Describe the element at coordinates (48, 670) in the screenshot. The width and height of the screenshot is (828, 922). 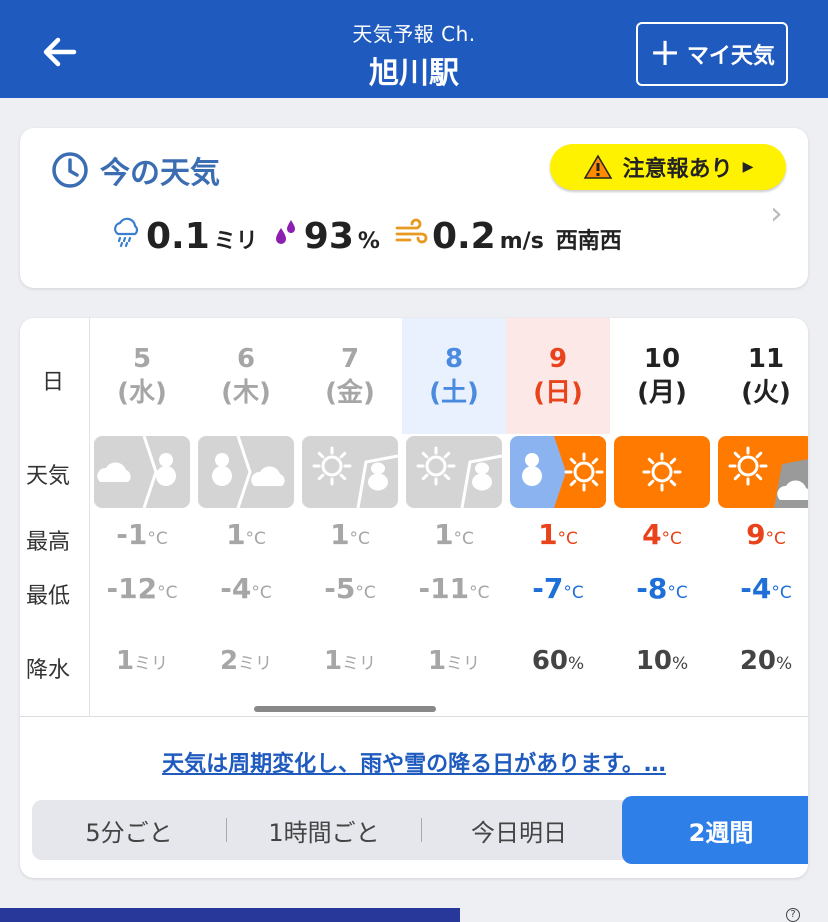
I see `label-precip: 降水` at that location.